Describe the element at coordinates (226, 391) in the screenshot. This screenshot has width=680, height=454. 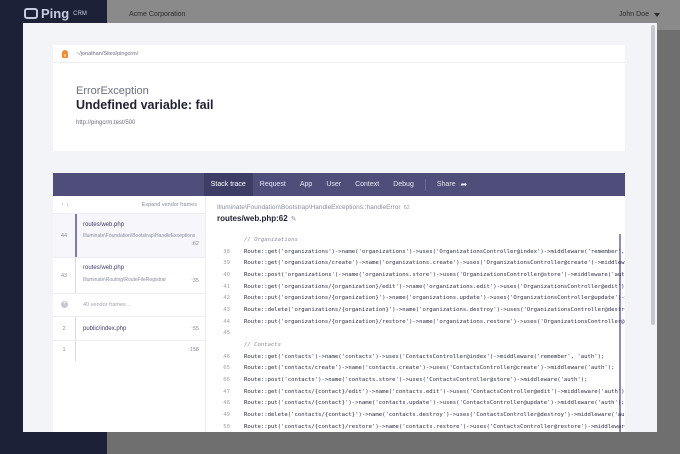
I see `line-number: 47` at that location.